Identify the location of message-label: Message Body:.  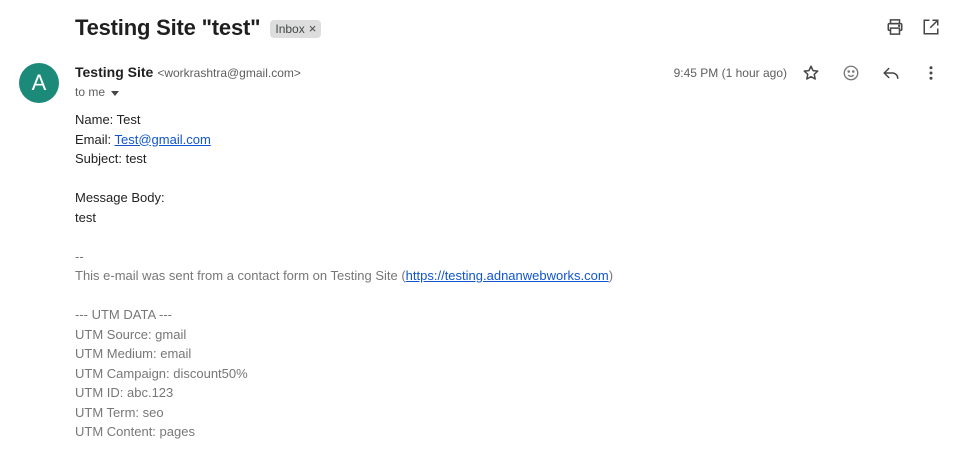
(120, 197).